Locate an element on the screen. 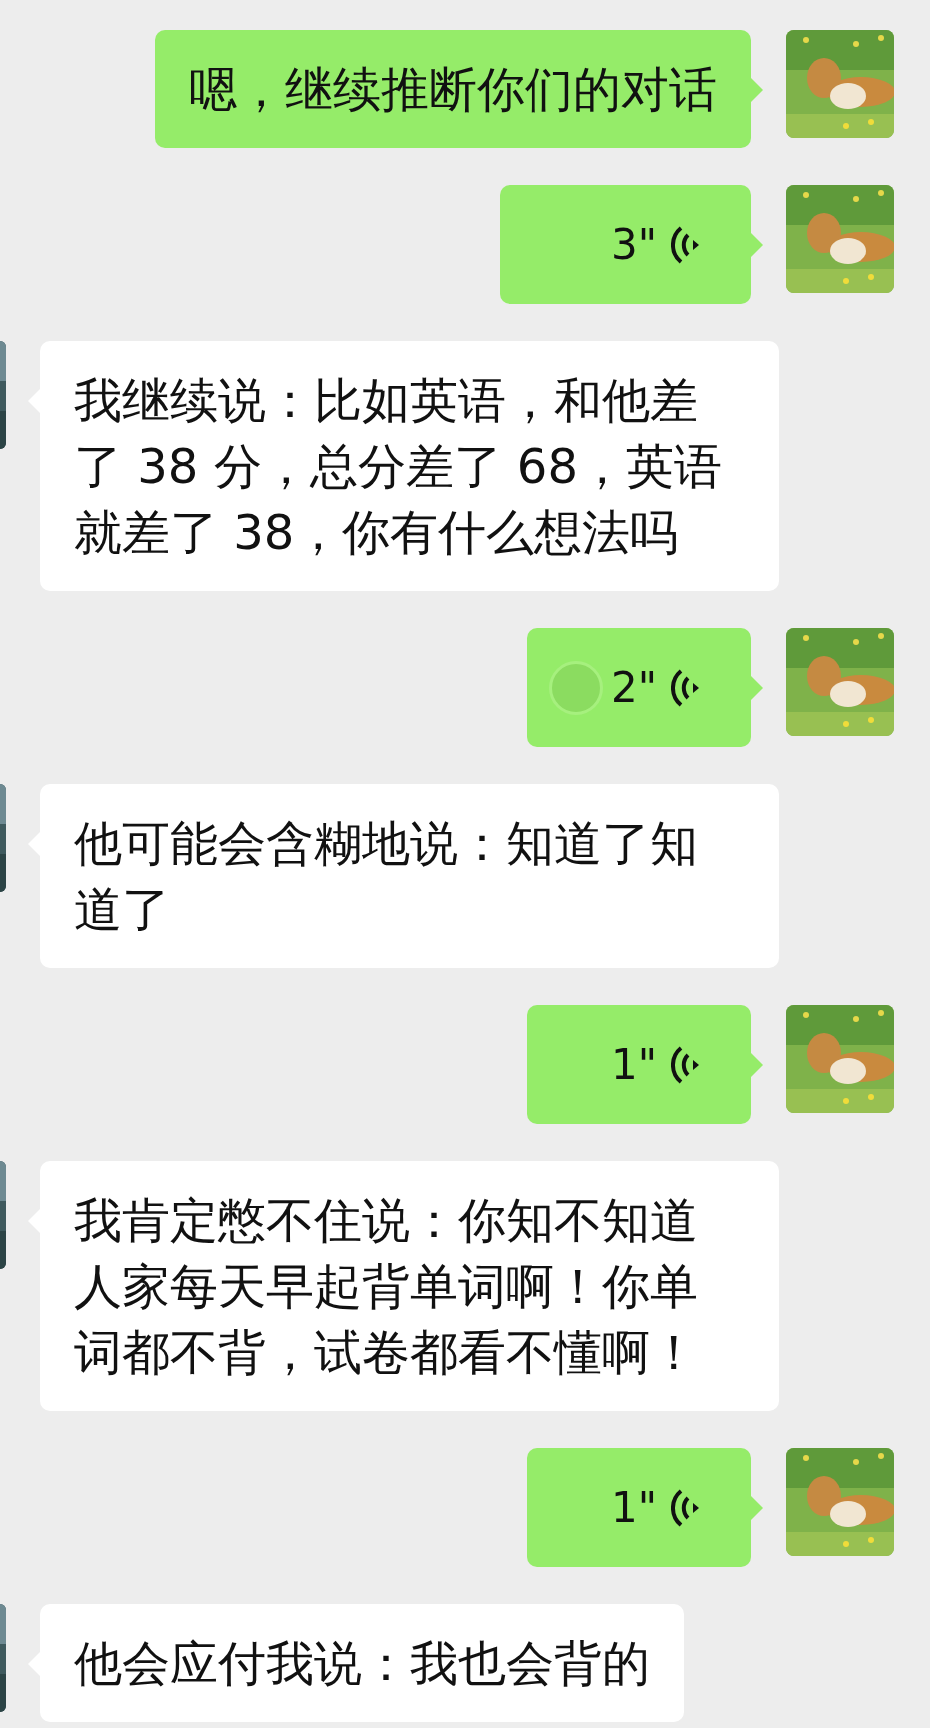  voice-message: 2" is located at coordinates (639, 687).